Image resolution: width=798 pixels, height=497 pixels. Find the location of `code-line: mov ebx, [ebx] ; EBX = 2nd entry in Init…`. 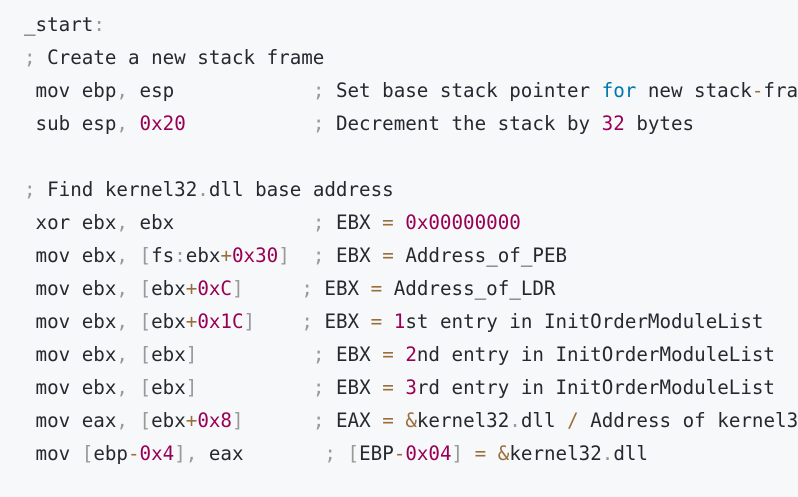

code-line: mov ebx, [ebx] ; EBX = 2nd entry in Init… is located at coordinates (411, 354).